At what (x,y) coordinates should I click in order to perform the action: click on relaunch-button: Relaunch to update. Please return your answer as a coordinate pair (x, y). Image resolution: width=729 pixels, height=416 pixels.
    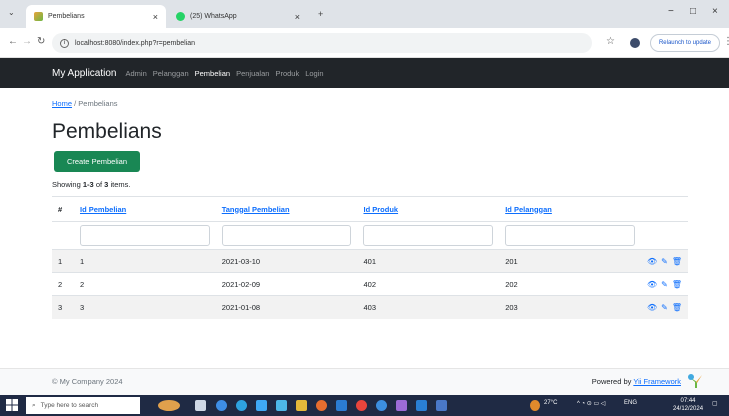
    Looking at the image, I should click on (685, 43).